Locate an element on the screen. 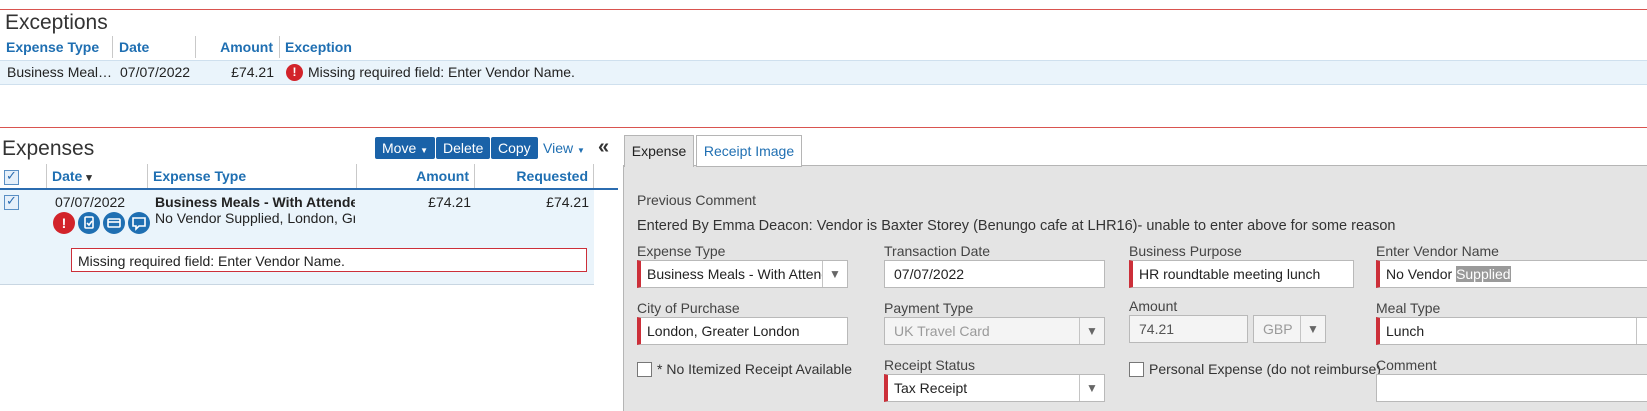 This screenshot has width=1647, height=411. exception-row-date: 07/07/2022 is located at coordinates (155, 72).